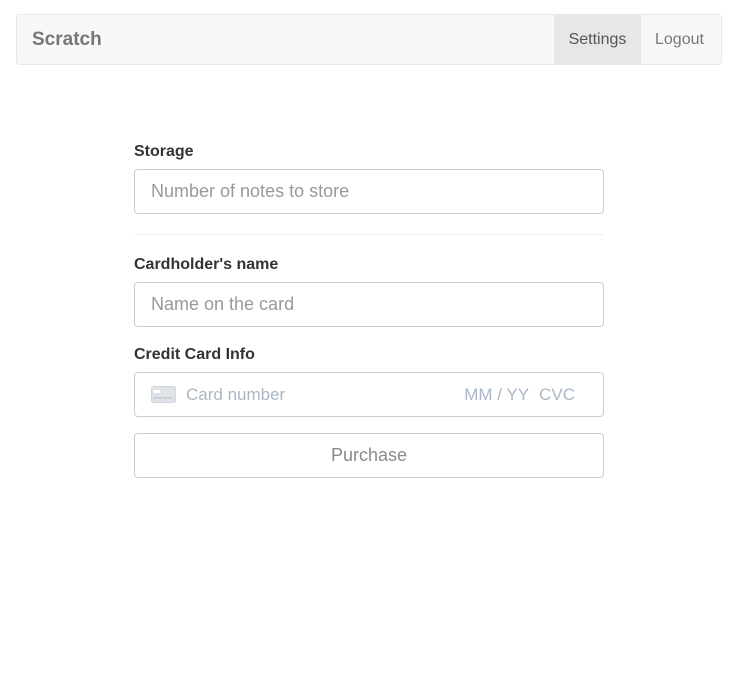  Describe the element at coordinates (369, 304) in the screenshot. I see `cardholder-name-input` at that location.